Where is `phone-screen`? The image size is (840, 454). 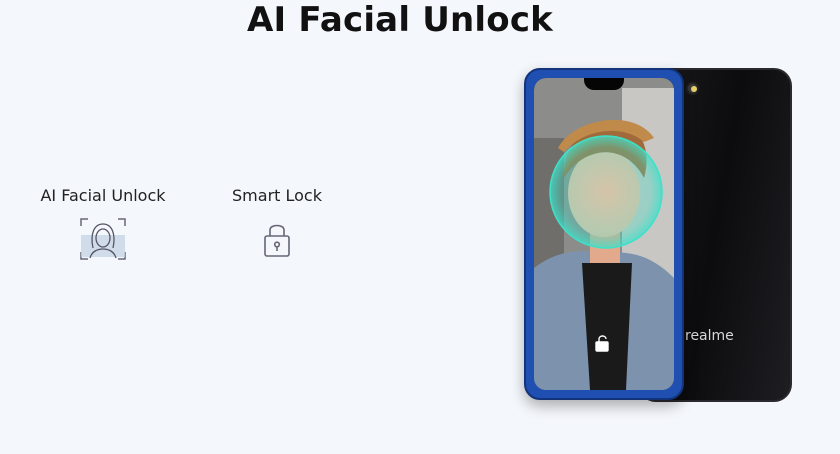 phone-screen is located at coordinates (604, 234).